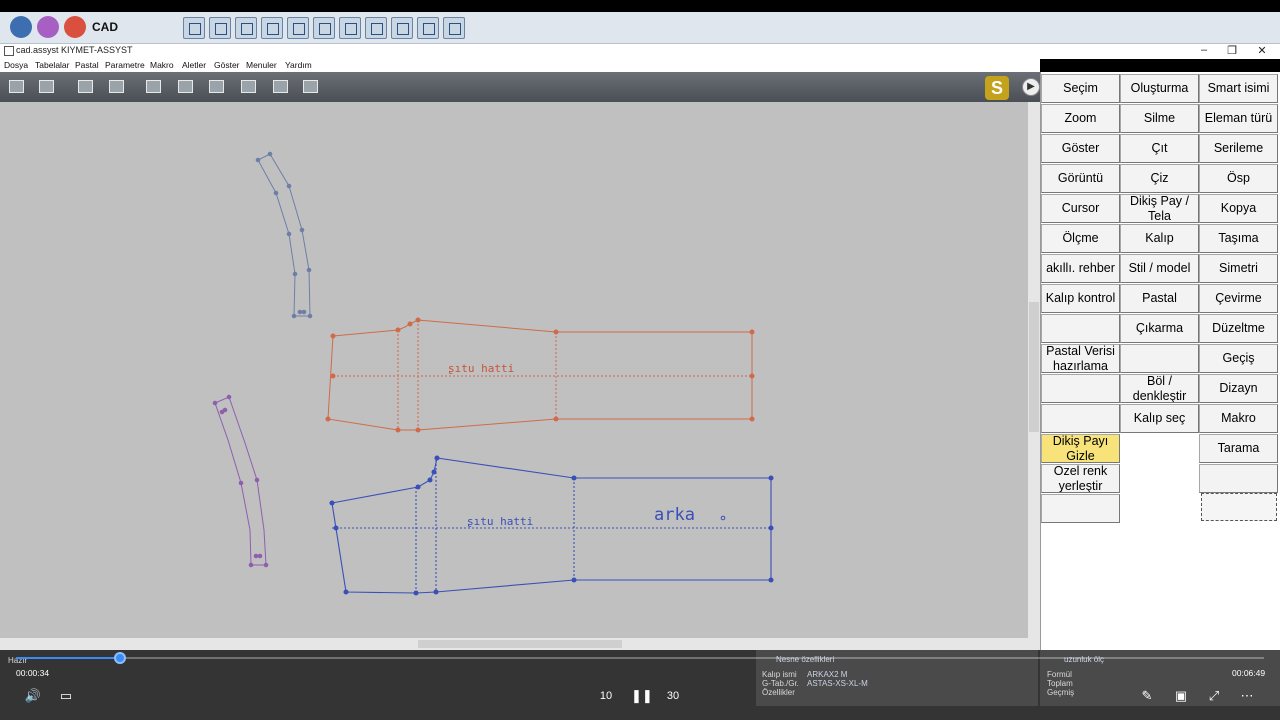  I want to click on skip-back-button: 10, so click(606, 696).